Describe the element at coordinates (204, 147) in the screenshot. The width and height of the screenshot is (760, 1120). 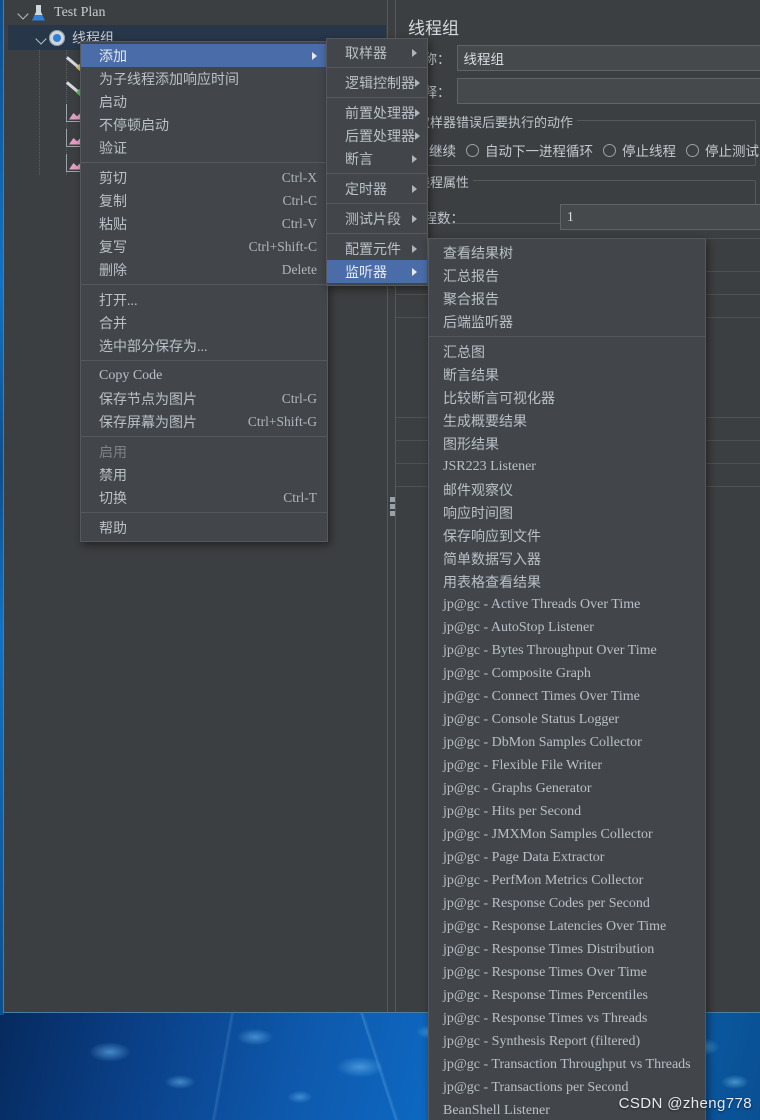
I see `context-menu-item: 验证` at that location.